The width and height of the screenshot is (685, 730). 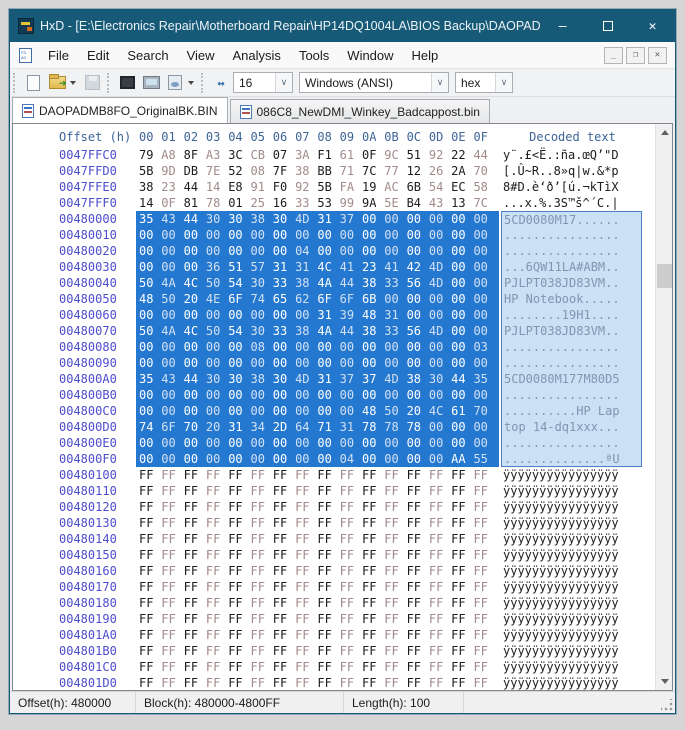 I want to click on byte-cell: 7C, so click(x=484, y=203).